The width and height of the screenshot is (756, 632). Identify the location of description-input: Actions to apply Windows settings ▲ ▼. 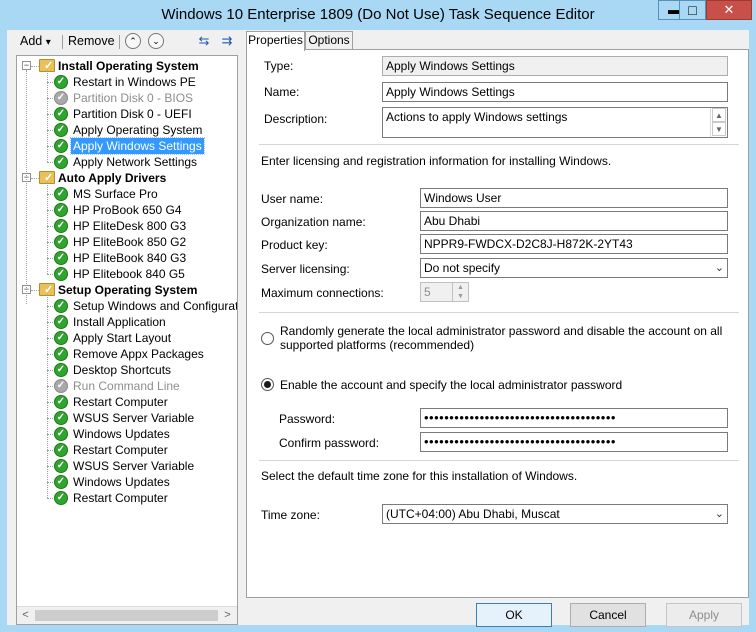
(555, 122).